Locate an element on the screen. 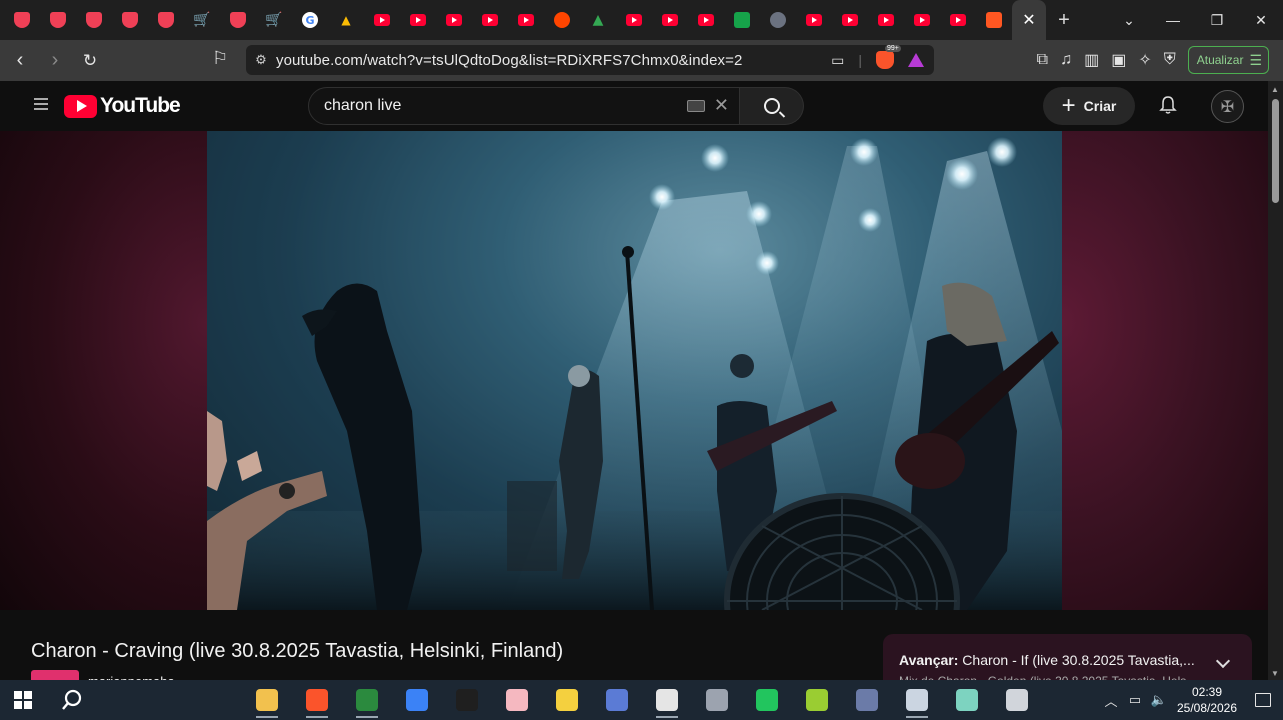  pocket-icon is located at coordinates (94, 20).